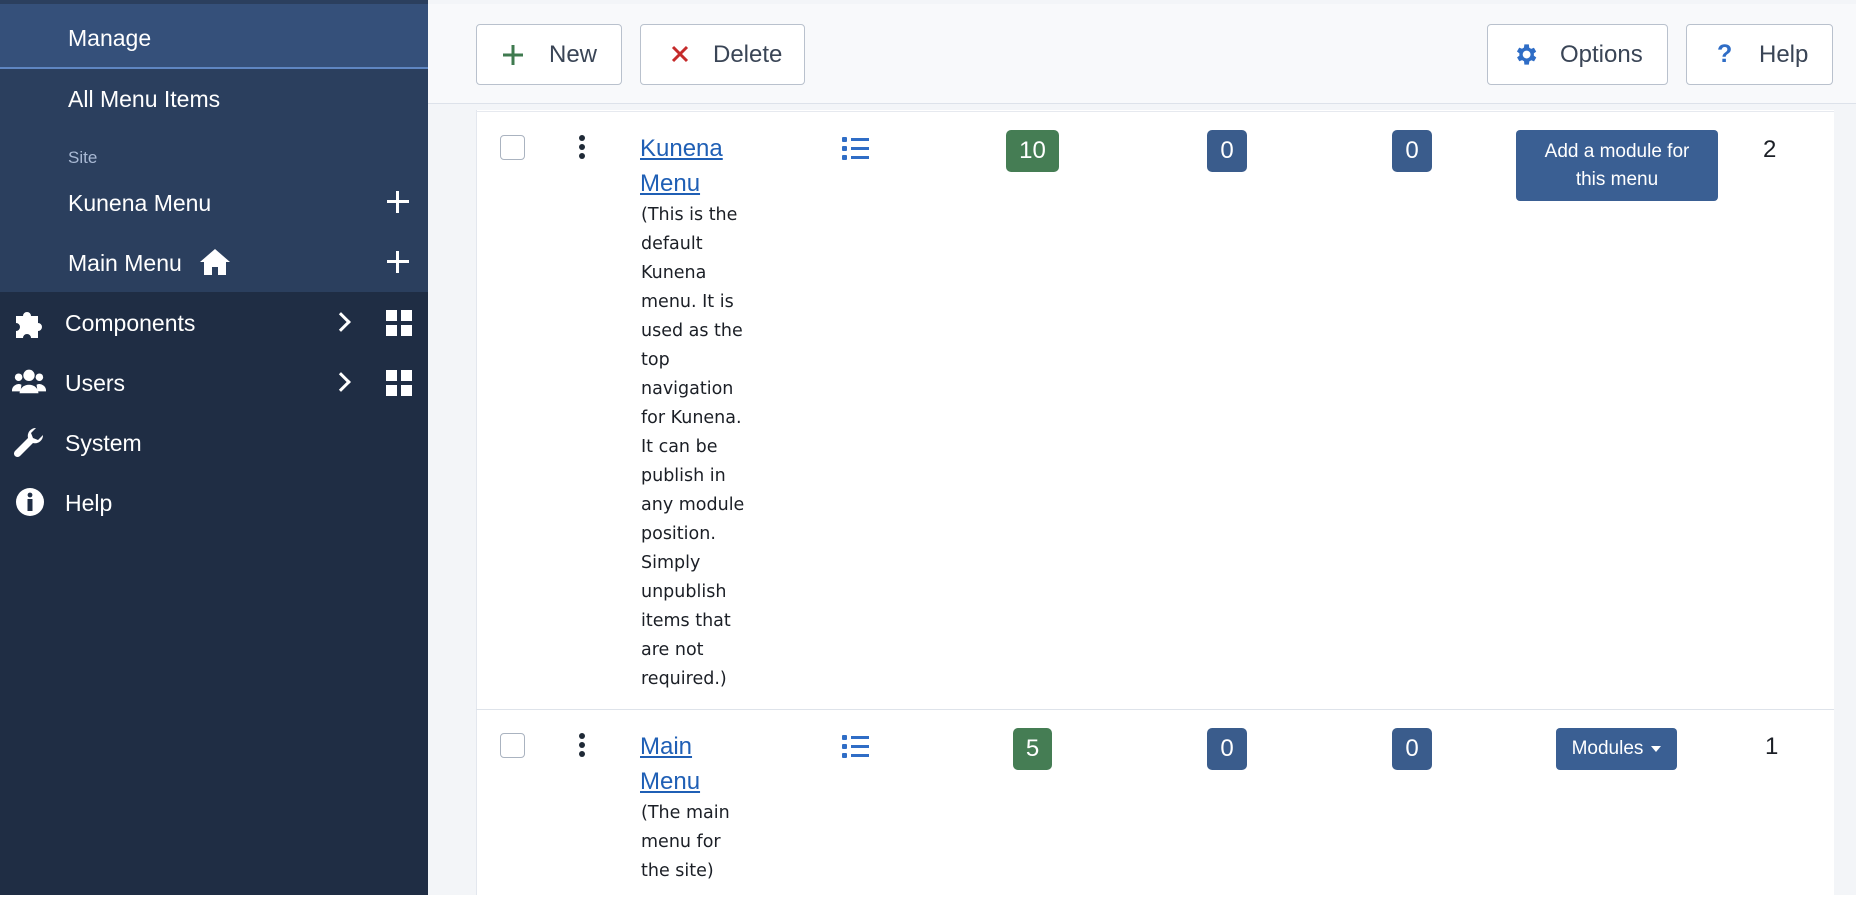  Describe the element at coordinates (678, 534) in the screenshot. I see `description-line: position.` at that location.